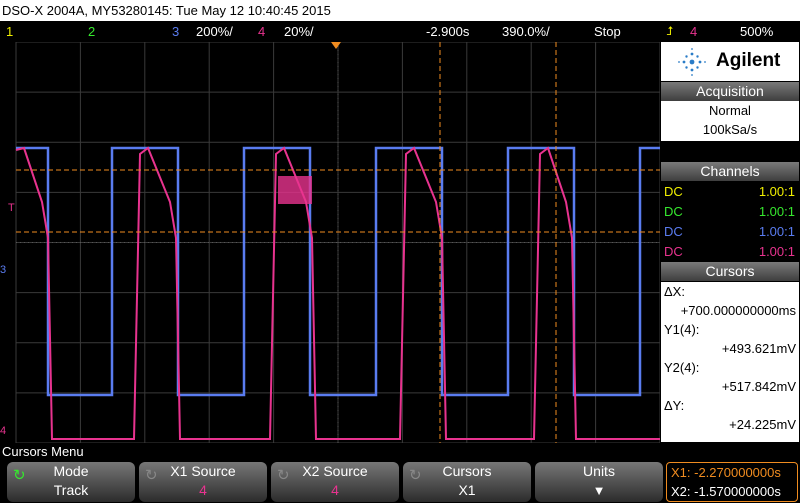 Image resolution: width=800 pixels, height=503 pixels. I want to click on x2-readout: X2: -1.570000000s, so click(726, 491).